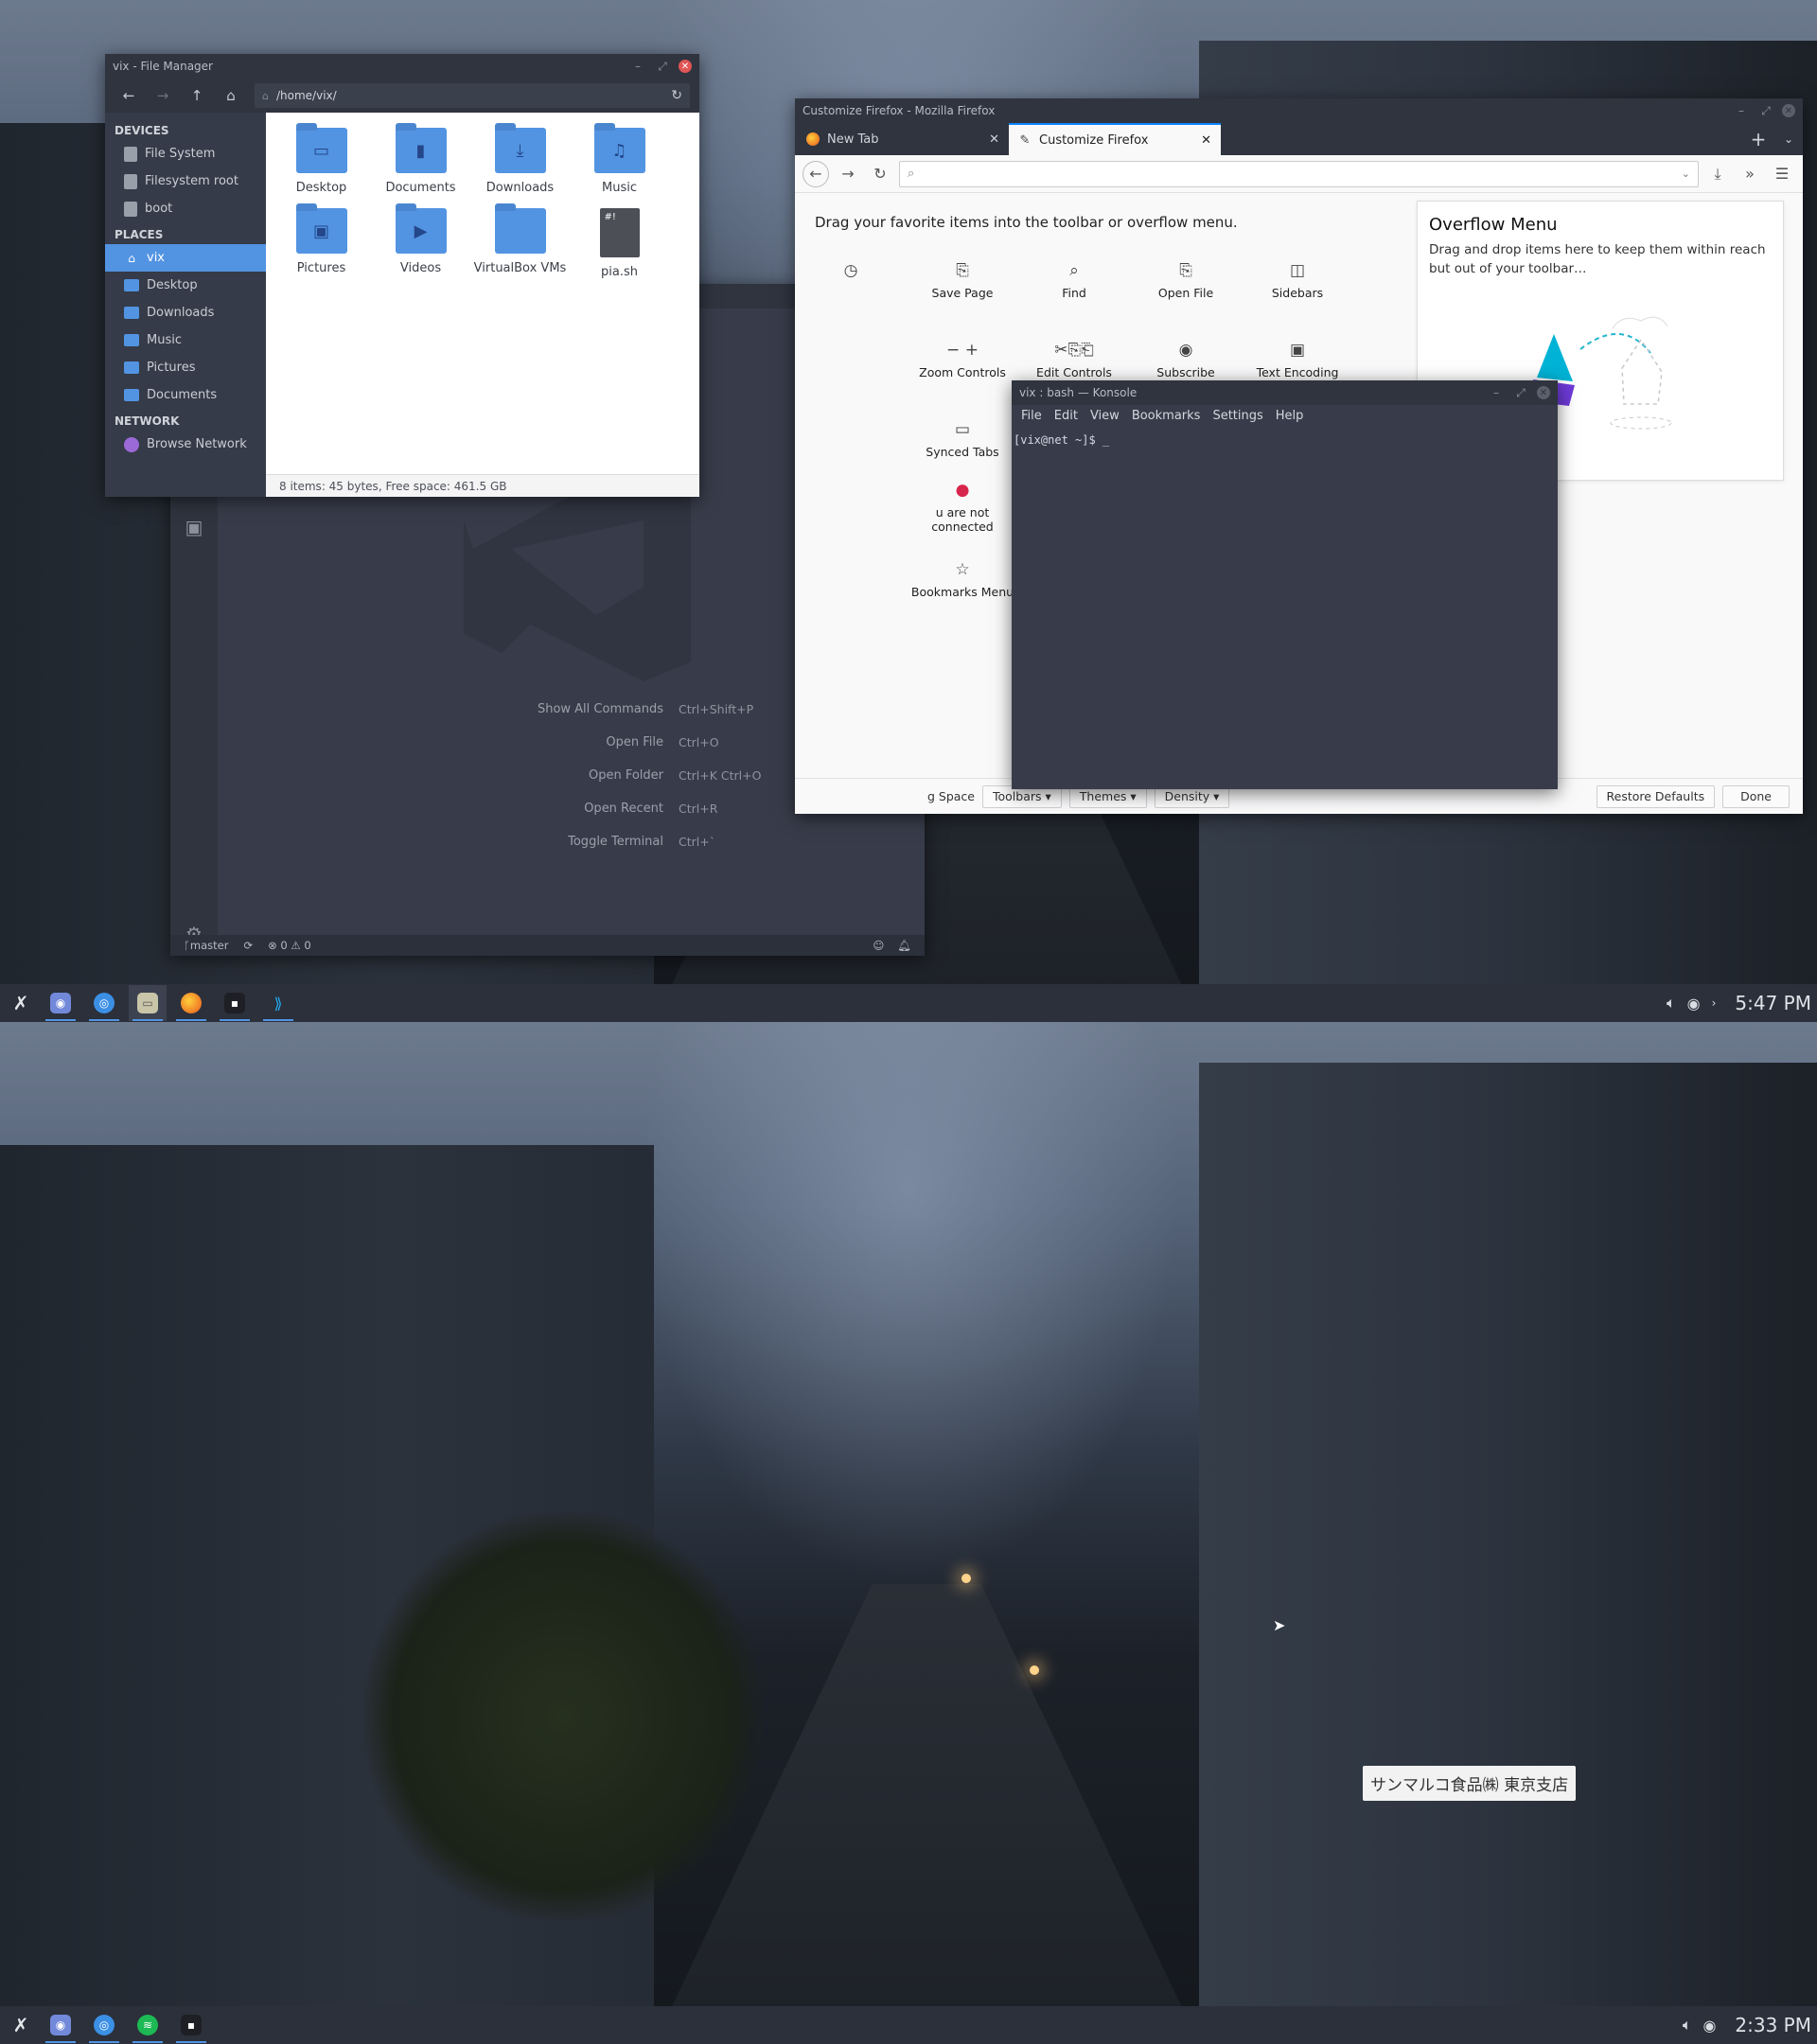 Image resolution: width=1817 pixels, height=2044 pixels. I want to click on menu-file: File, so click(1031, 416).